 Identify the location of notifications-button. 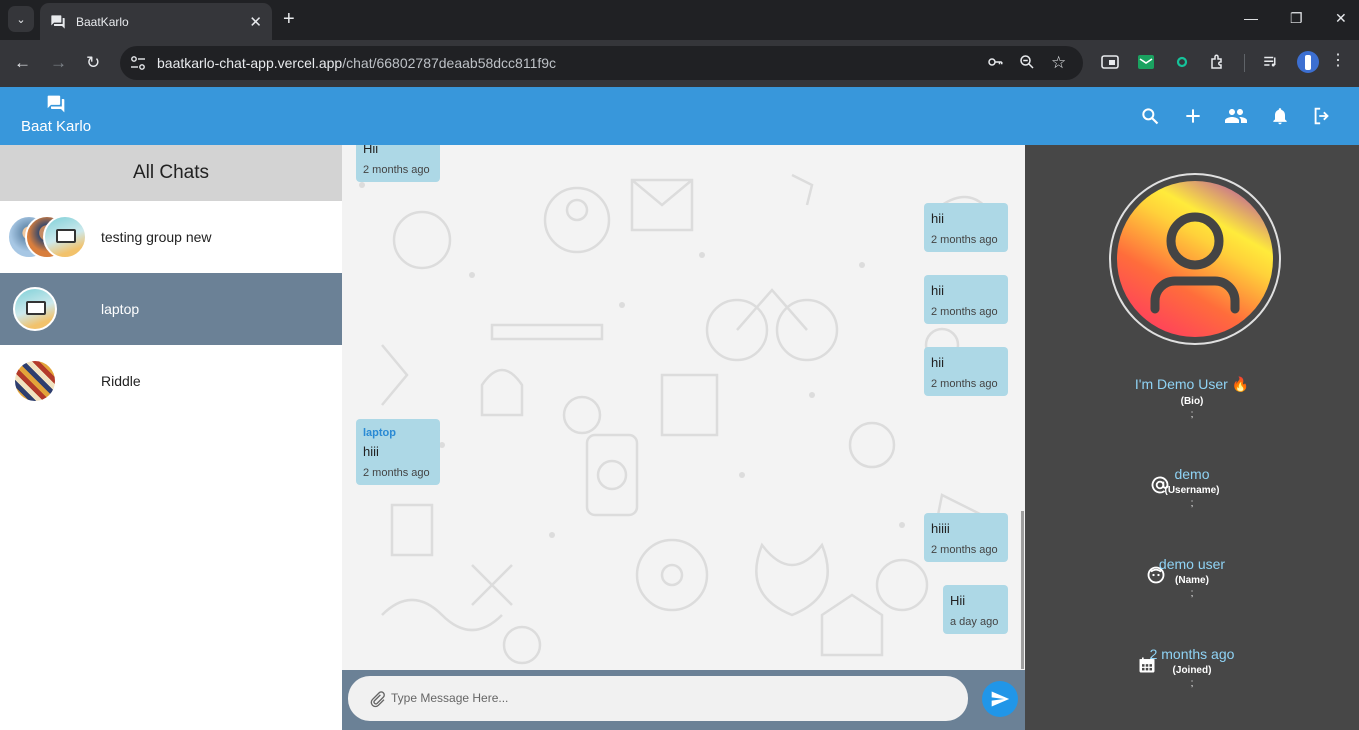
(1280, 116).